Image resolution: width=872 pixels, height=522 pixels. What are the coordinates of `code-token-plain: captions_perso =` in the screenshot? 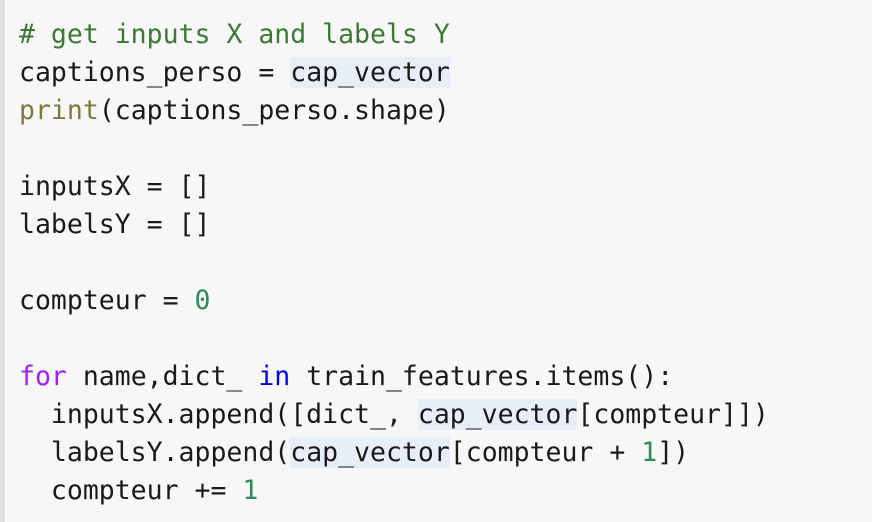 It's located at (155, 72).